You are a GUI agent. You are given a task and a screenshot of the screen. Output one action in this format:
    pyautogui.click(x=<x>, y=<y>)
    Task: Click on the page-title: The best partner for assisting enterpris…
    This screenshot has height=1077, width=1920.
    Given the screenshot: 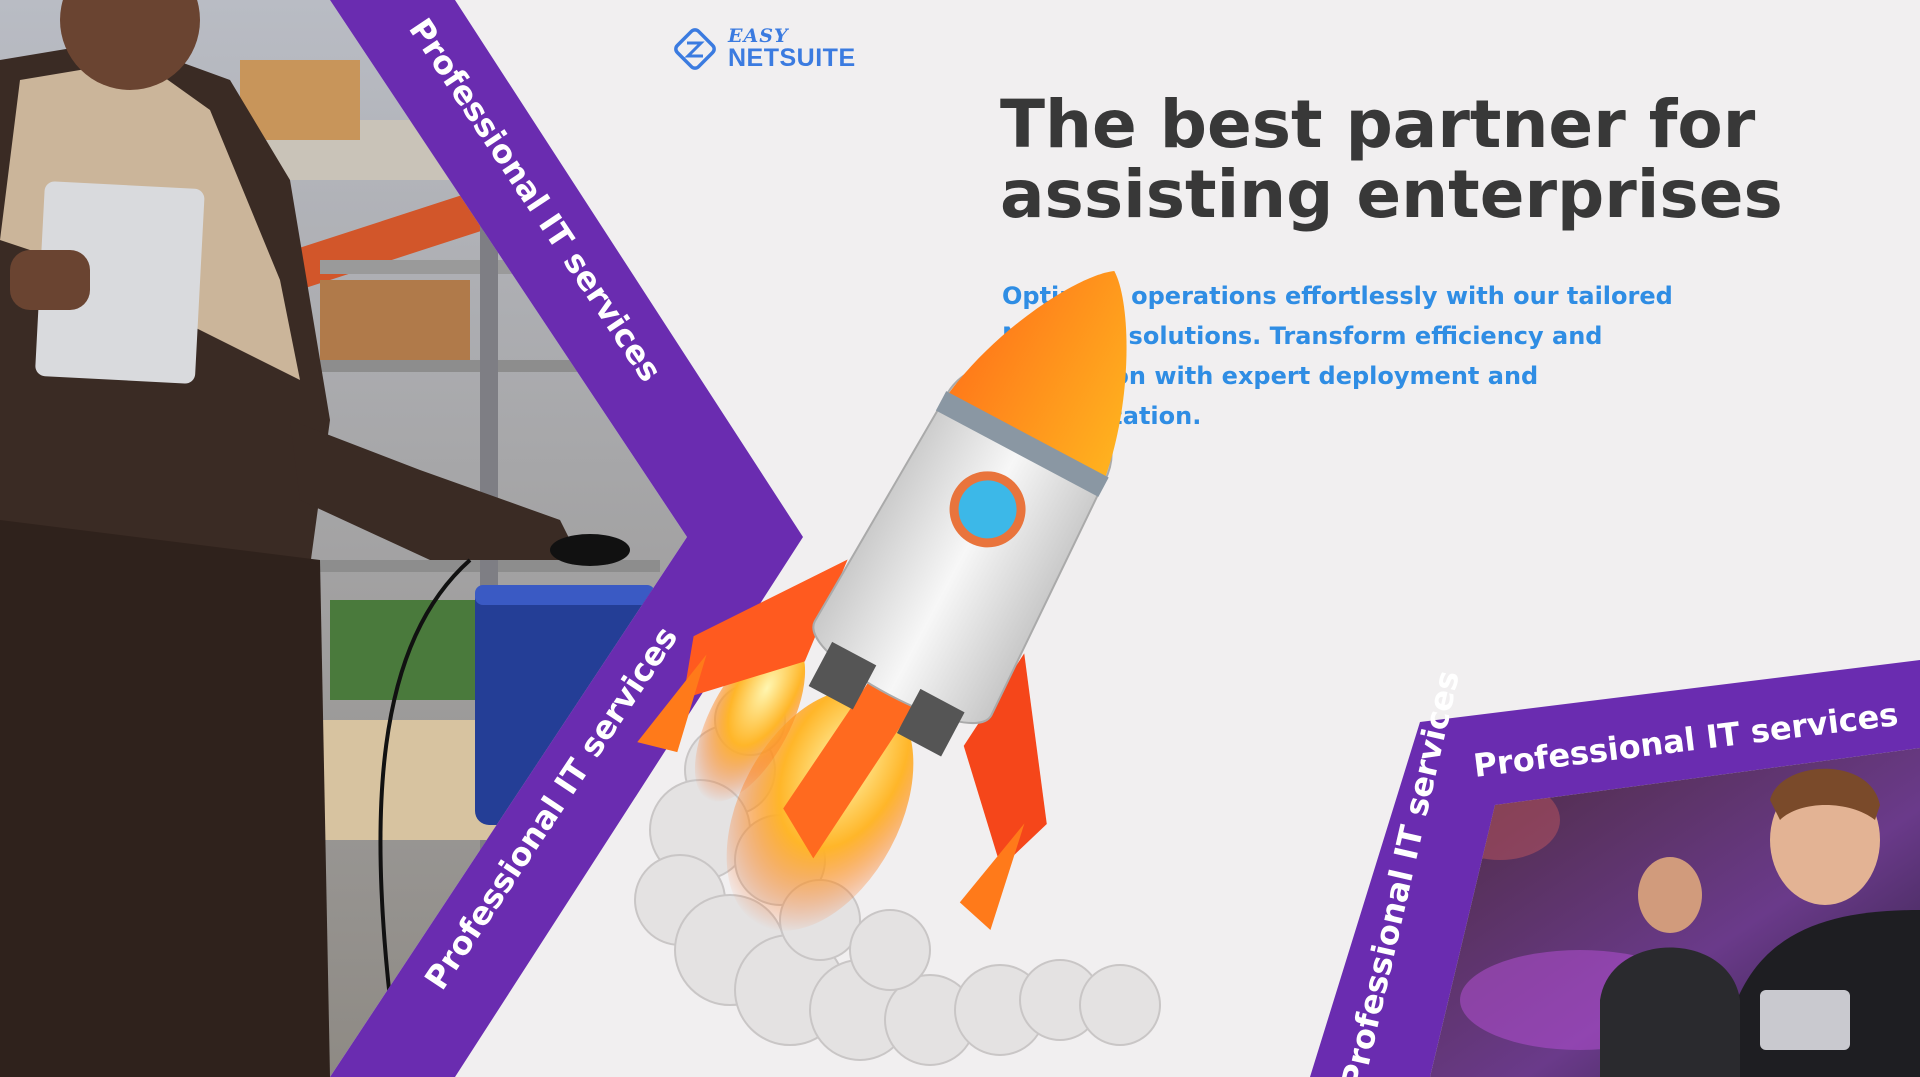 What is the action you would take?
    pyautogui.click(x=1420, y=160)
    